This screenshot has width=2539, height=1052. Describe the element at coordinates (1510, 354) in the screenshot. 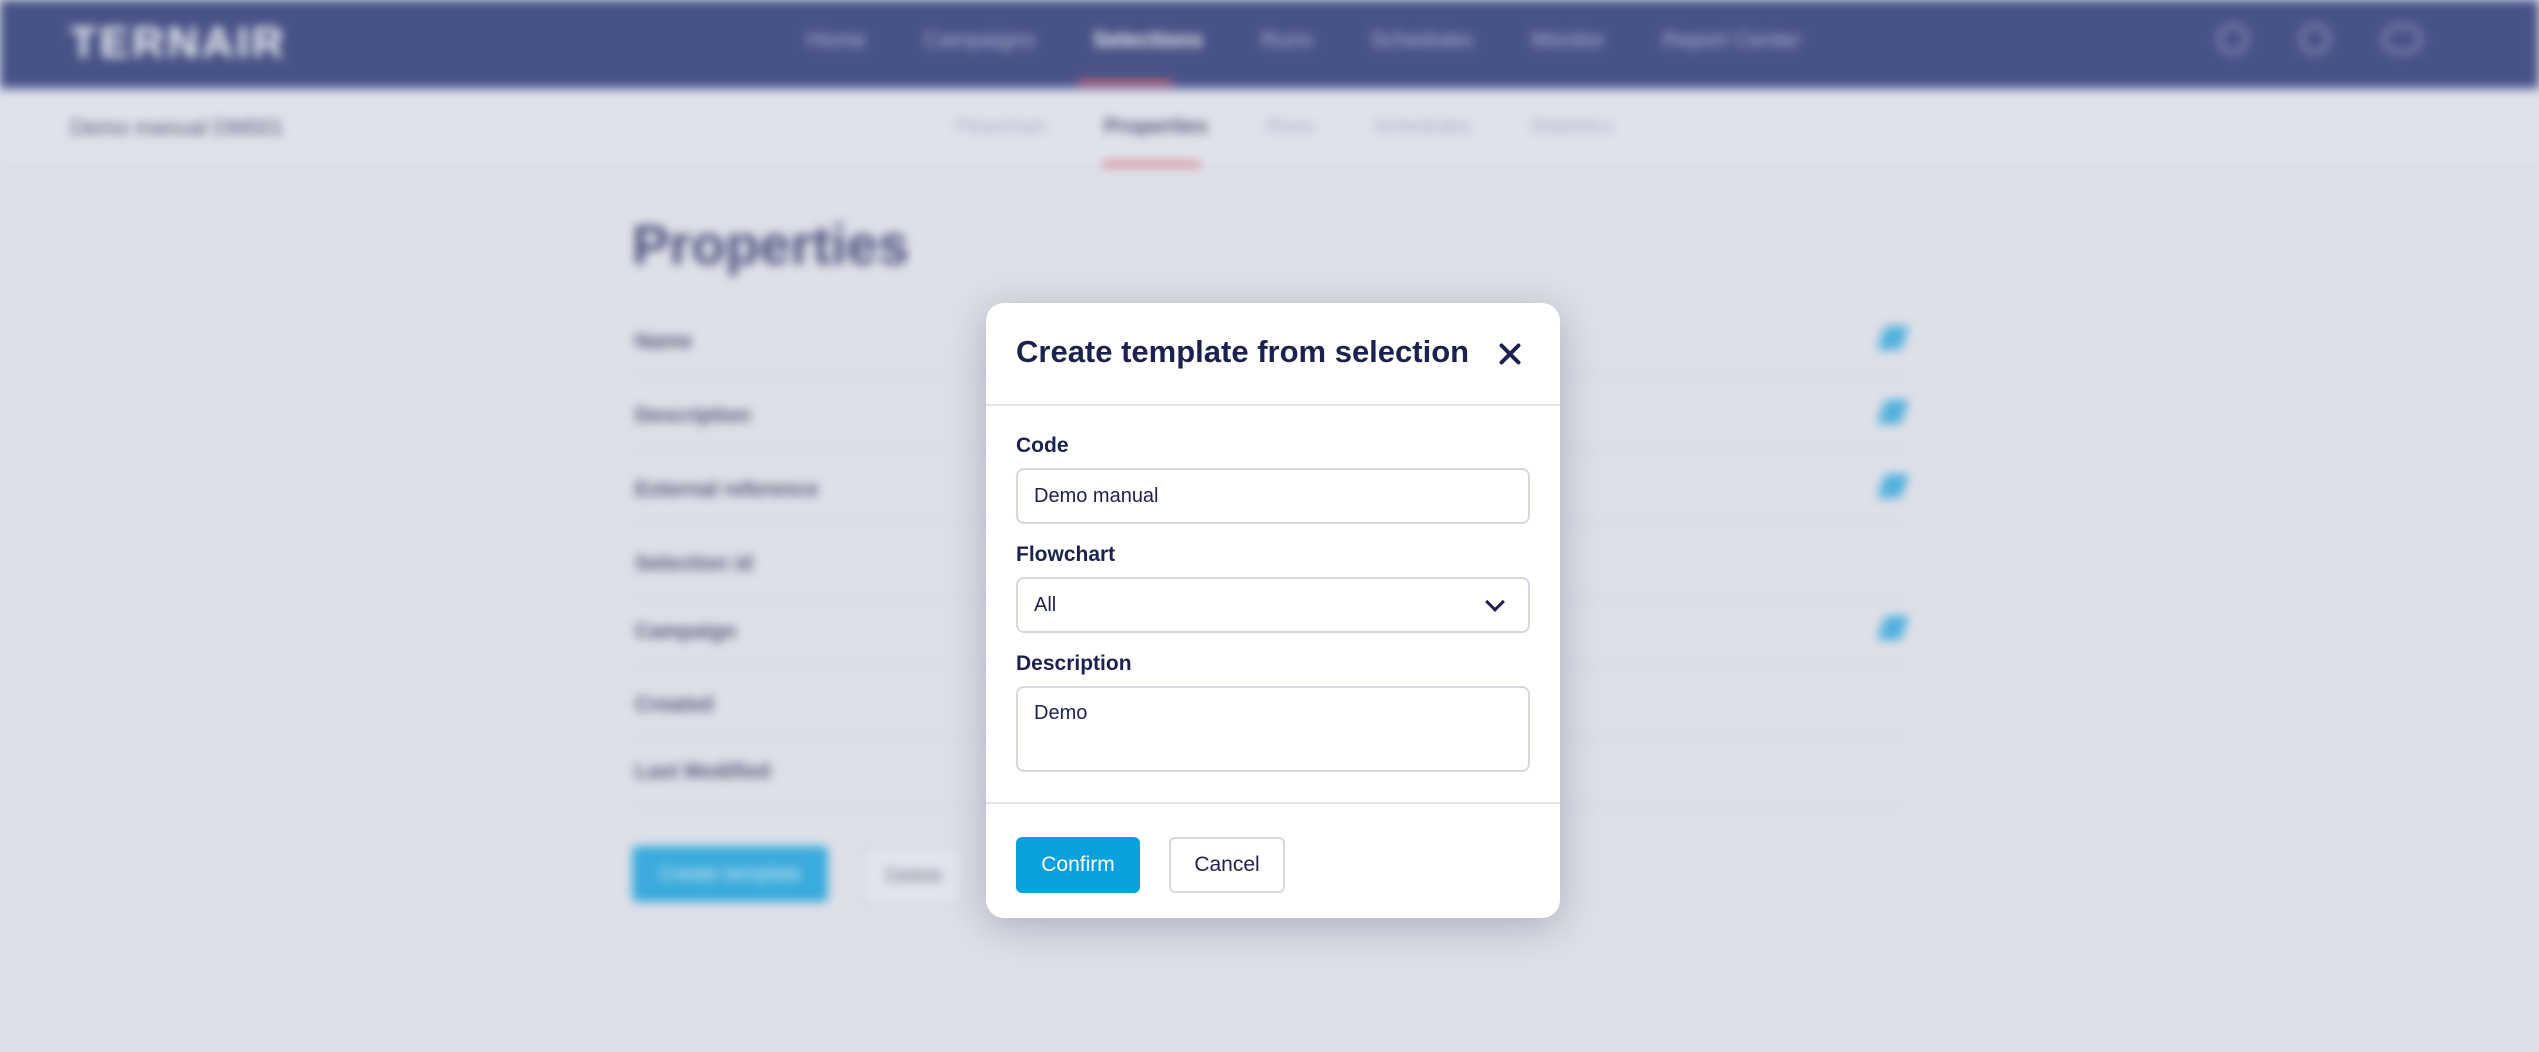

I see `close-icon` at that location.